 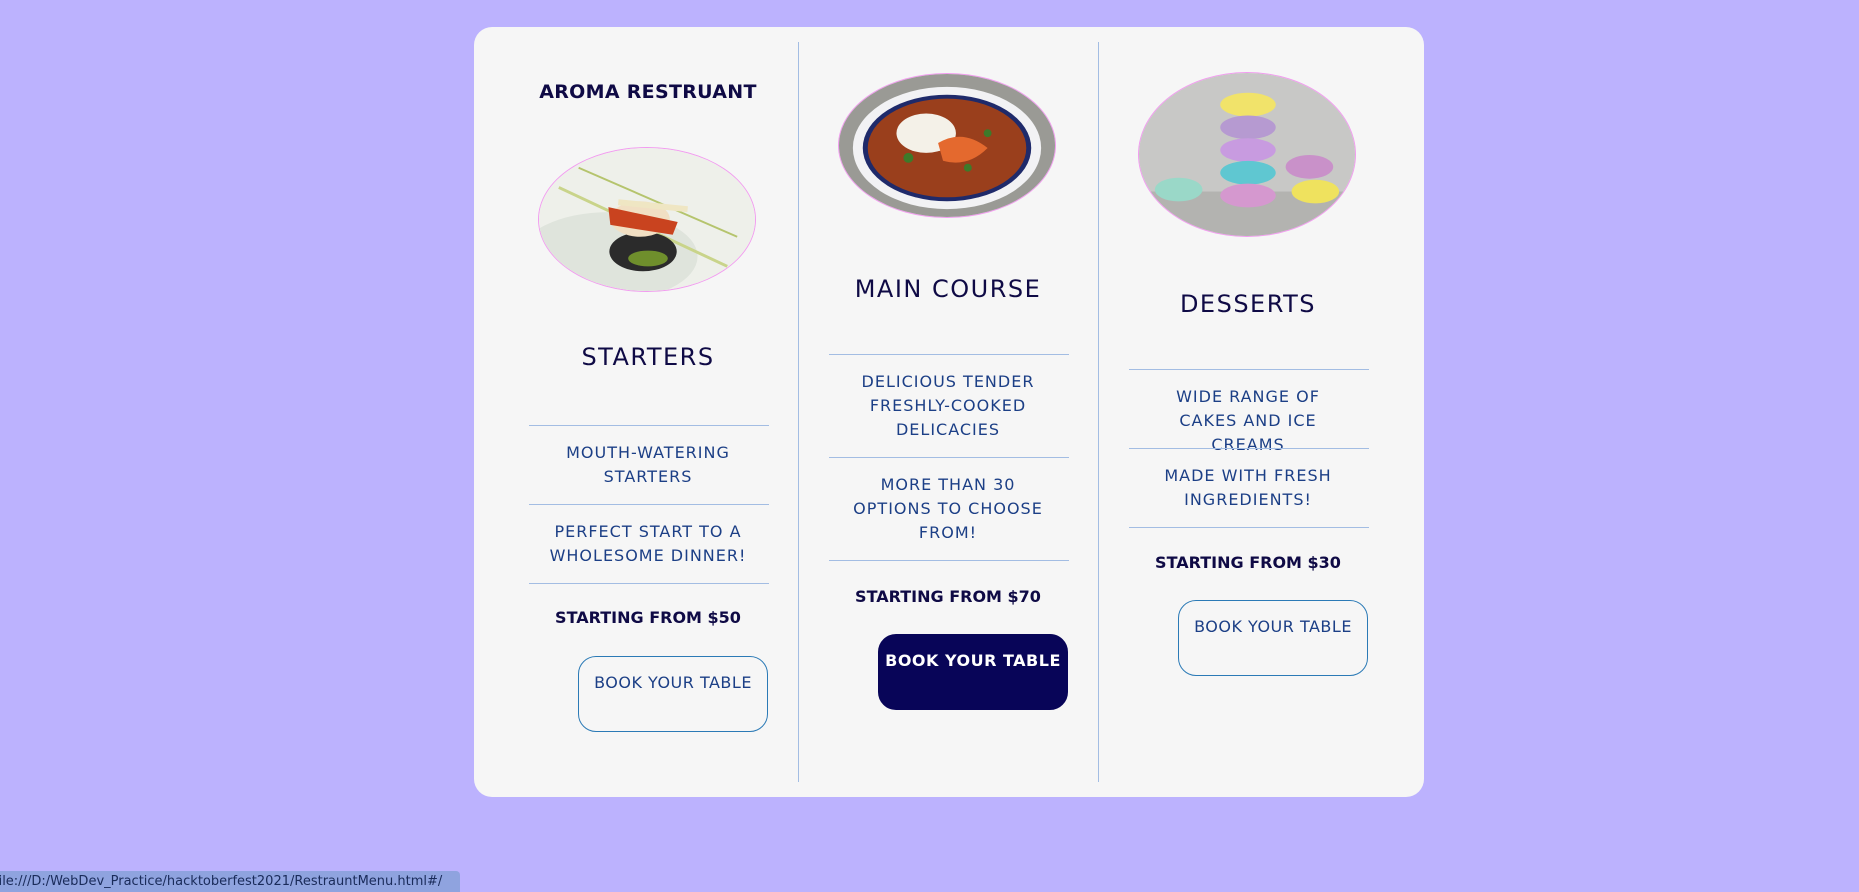 I want to click on starters-image, so click(x=647, y=219).